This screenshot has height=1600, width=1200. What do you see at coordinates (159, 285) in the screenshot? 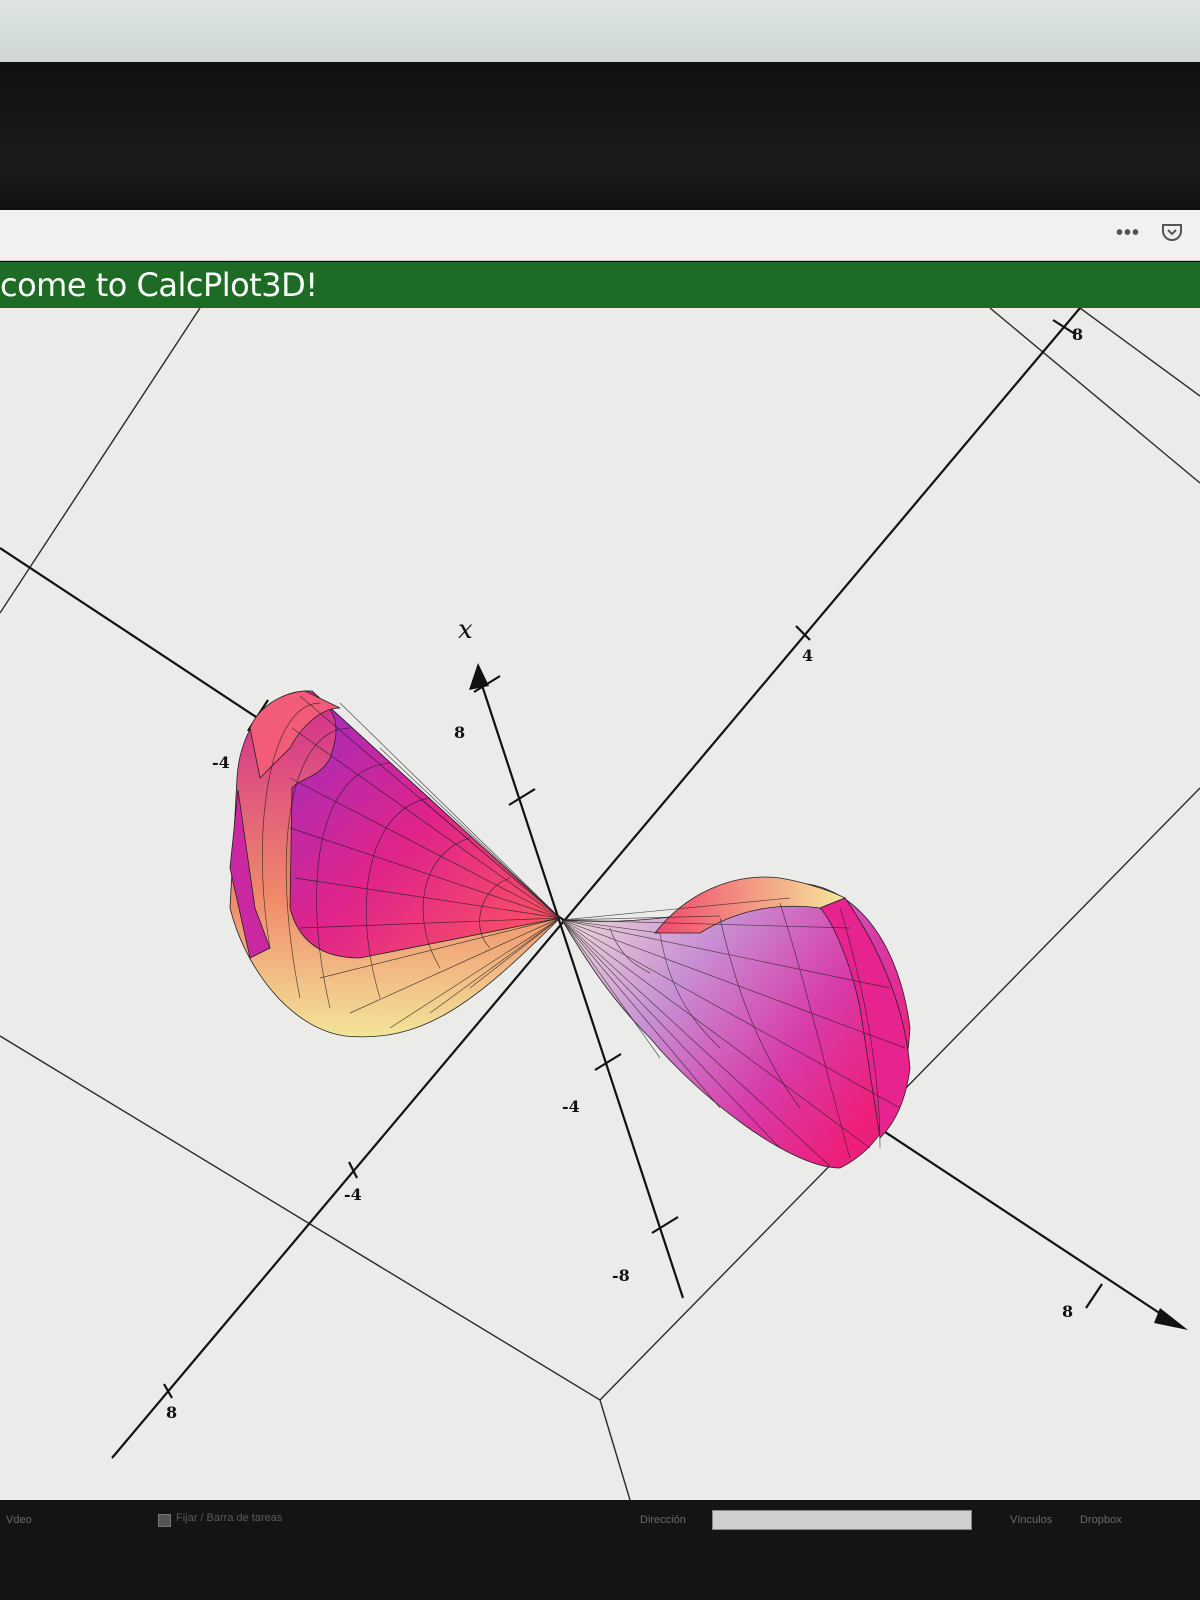
I see `app-title: come to CalcPlot3D!` at bounding box center [159, 285].